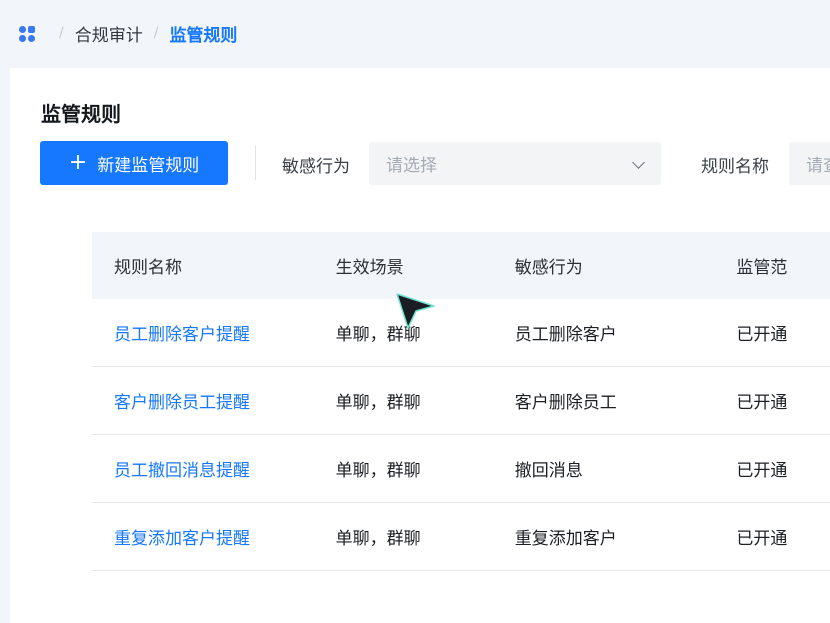  I want to click on rule-name-input: 请查, so click(809, 163).